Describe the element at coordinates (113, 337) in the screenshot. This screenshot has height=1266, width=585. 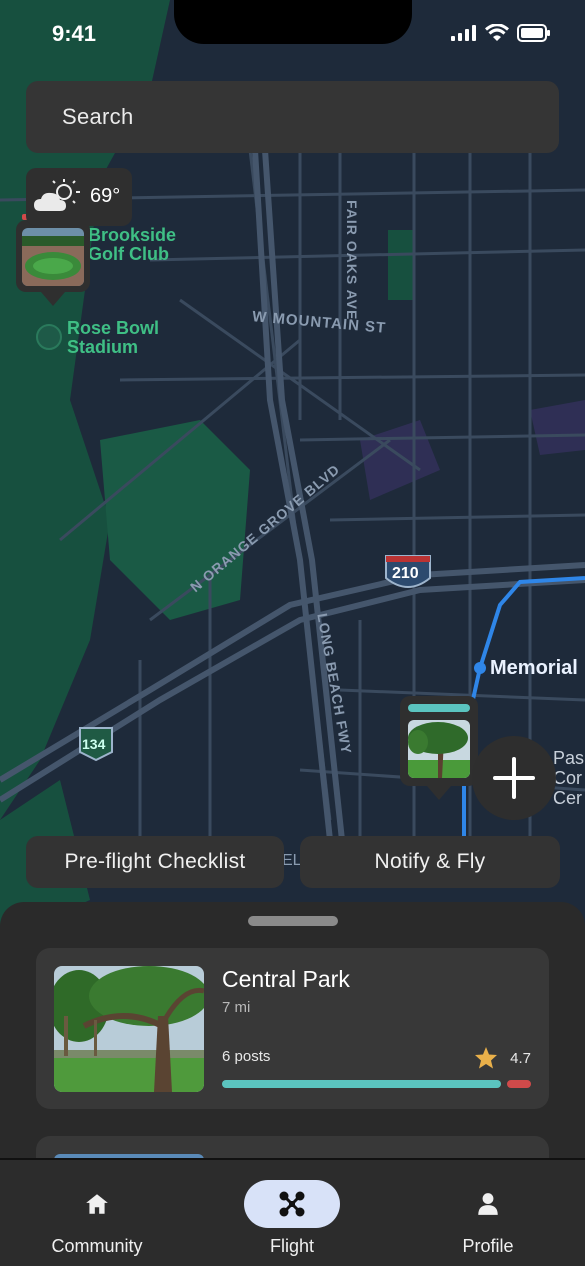
I see `stadium-label: Rose Bowl Stadium` at that location.